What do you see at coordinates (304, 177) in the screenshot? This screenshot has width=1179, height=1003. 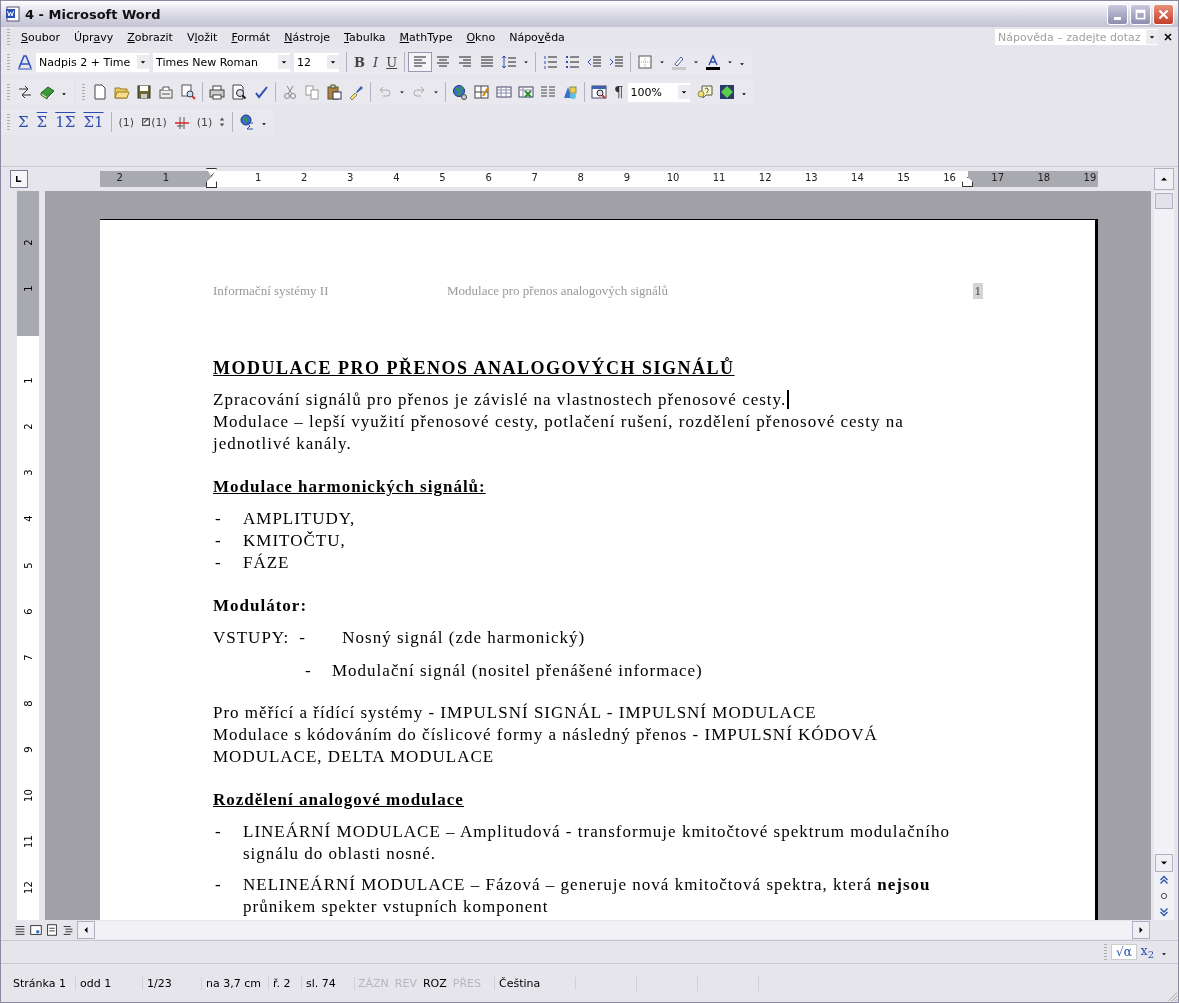 I see `ruler-number: 2` at bounding box center [304, 177].